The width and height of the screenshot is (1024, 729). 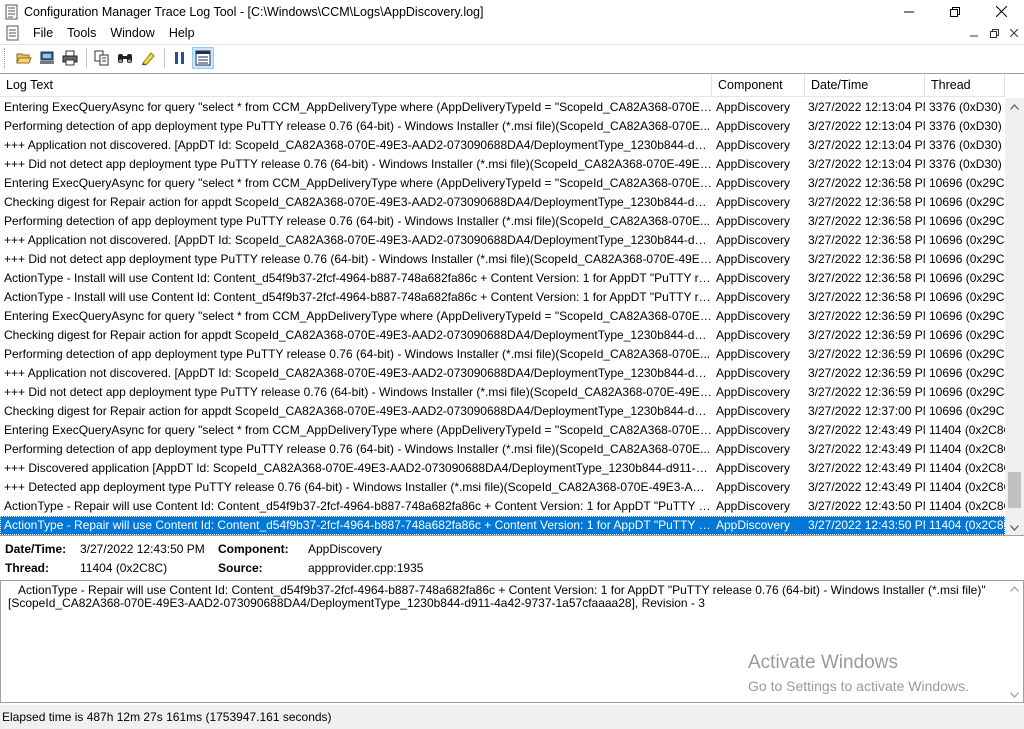 I want to click on columns-icon, so click(x=203, y=58).